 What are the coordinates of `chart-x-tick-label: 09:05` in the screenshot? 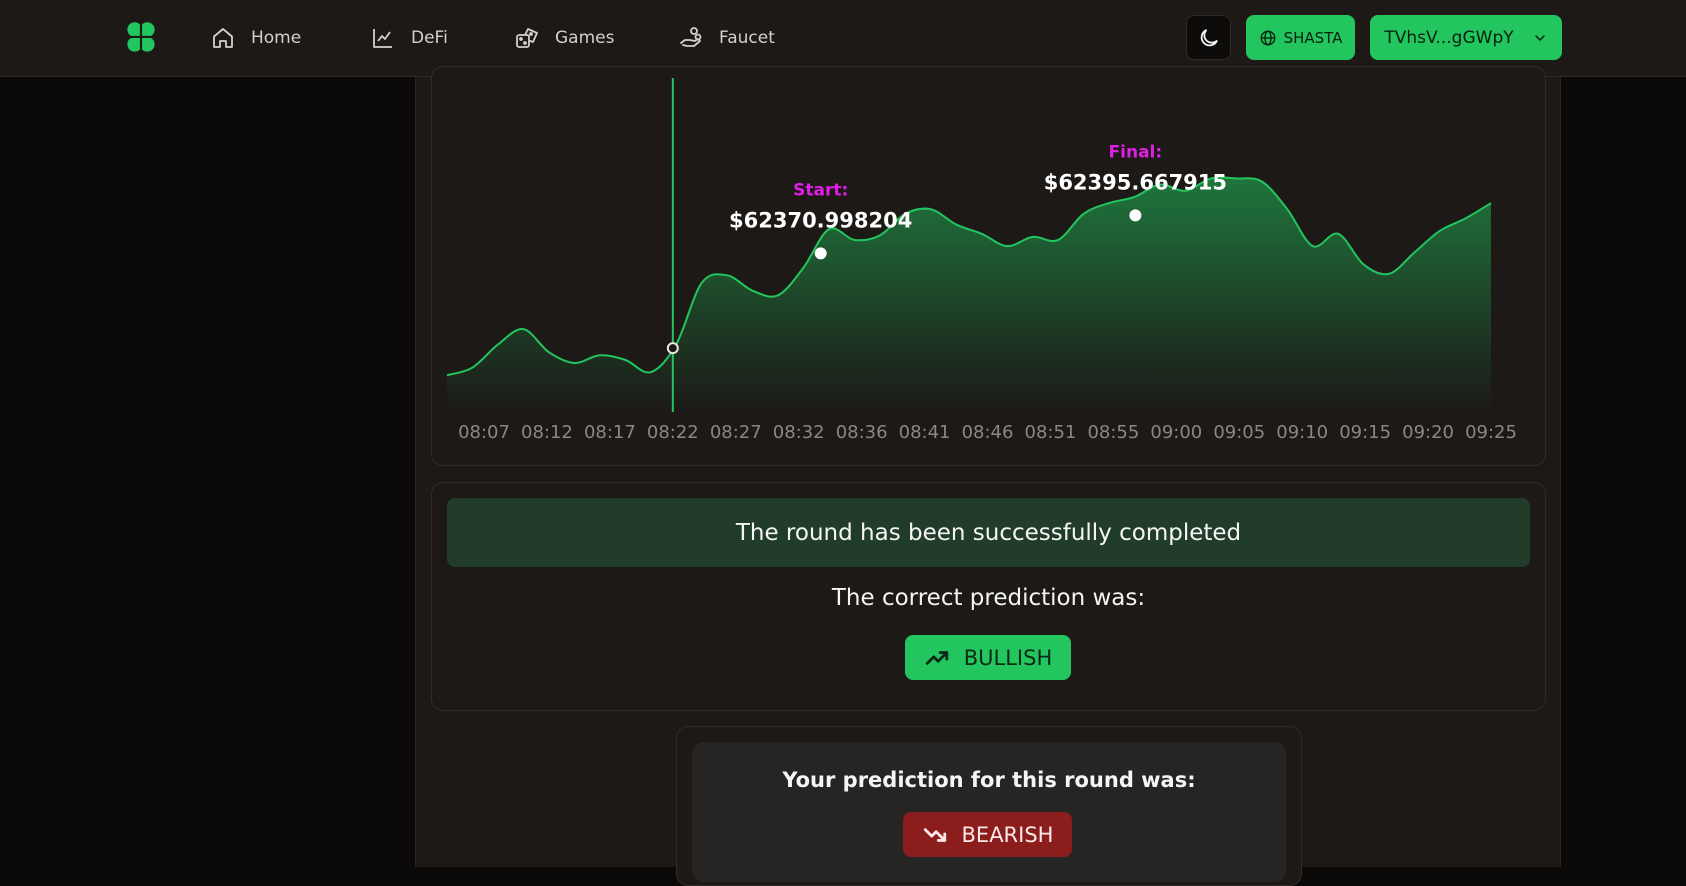 It's located at (1239, 432).